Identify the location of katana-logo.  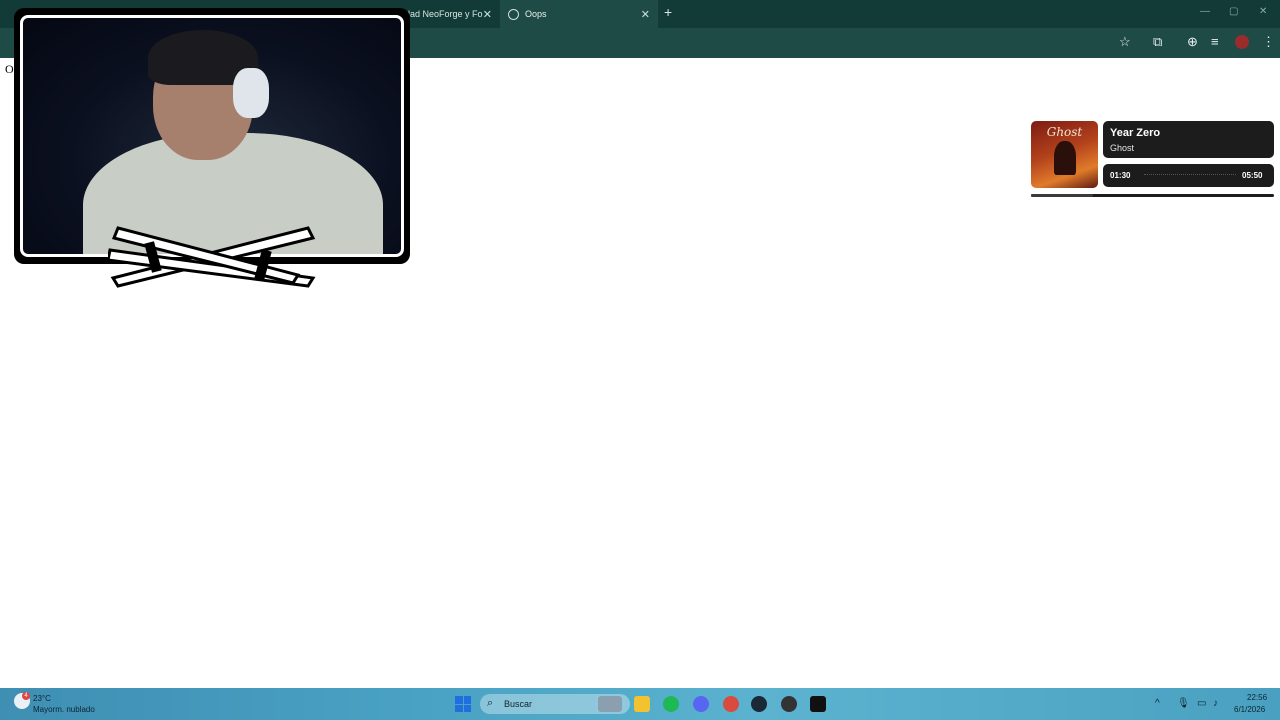
(212, 257).